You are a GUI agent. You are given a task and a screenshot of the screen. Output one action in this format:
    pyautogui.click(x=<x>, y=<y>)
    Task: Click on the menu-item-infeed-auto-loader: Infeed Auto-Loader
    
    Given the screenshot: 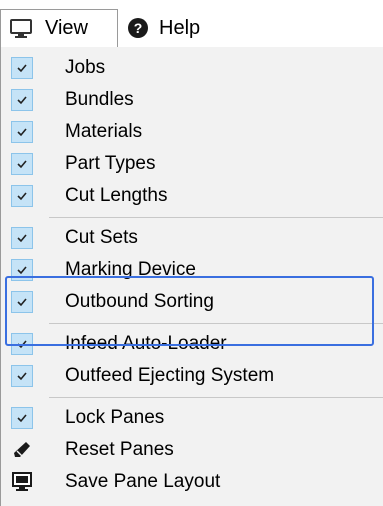 What is the action you would take?
    pyautogui.click(x=192, y=345)
    